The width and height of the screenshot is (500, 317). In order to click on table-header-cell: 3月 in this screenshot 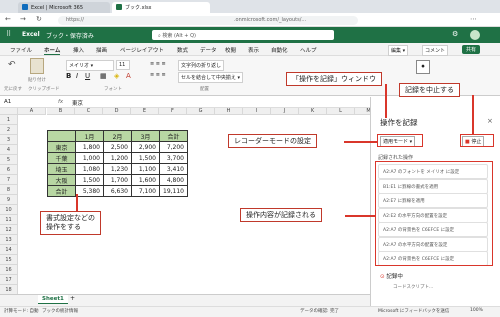, I will do `click(145, 136)`.